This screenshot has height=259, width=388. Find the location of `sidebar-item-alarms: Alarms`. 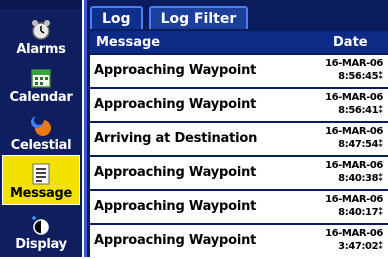

sidebar-item-alarms: Alarms is located at coordinates (41, 35).